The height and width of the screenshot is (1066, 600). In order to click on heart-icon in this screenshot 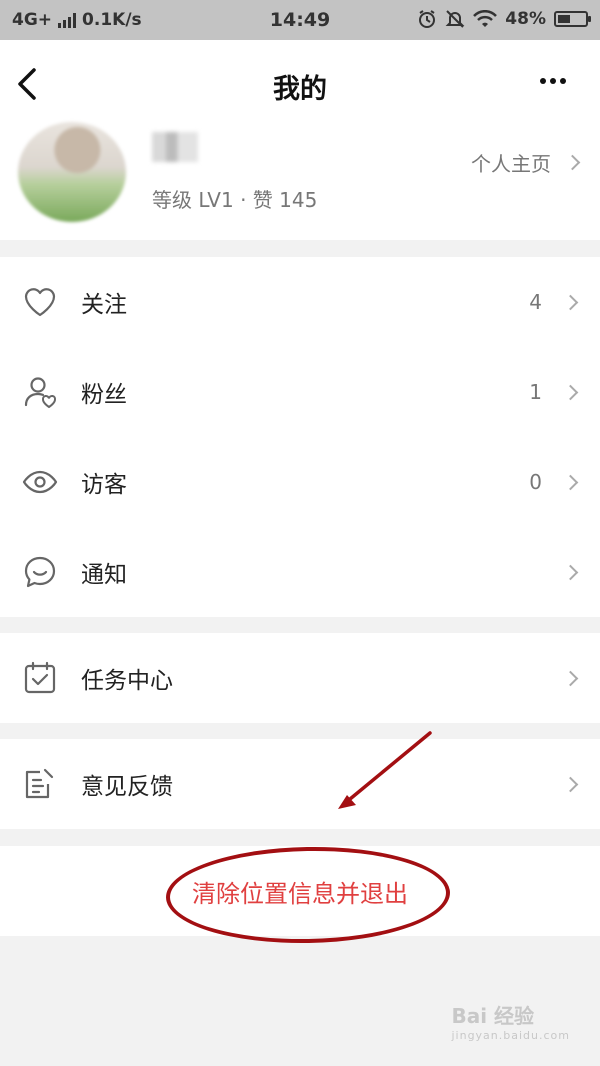, I will do `click(40, 302)`.